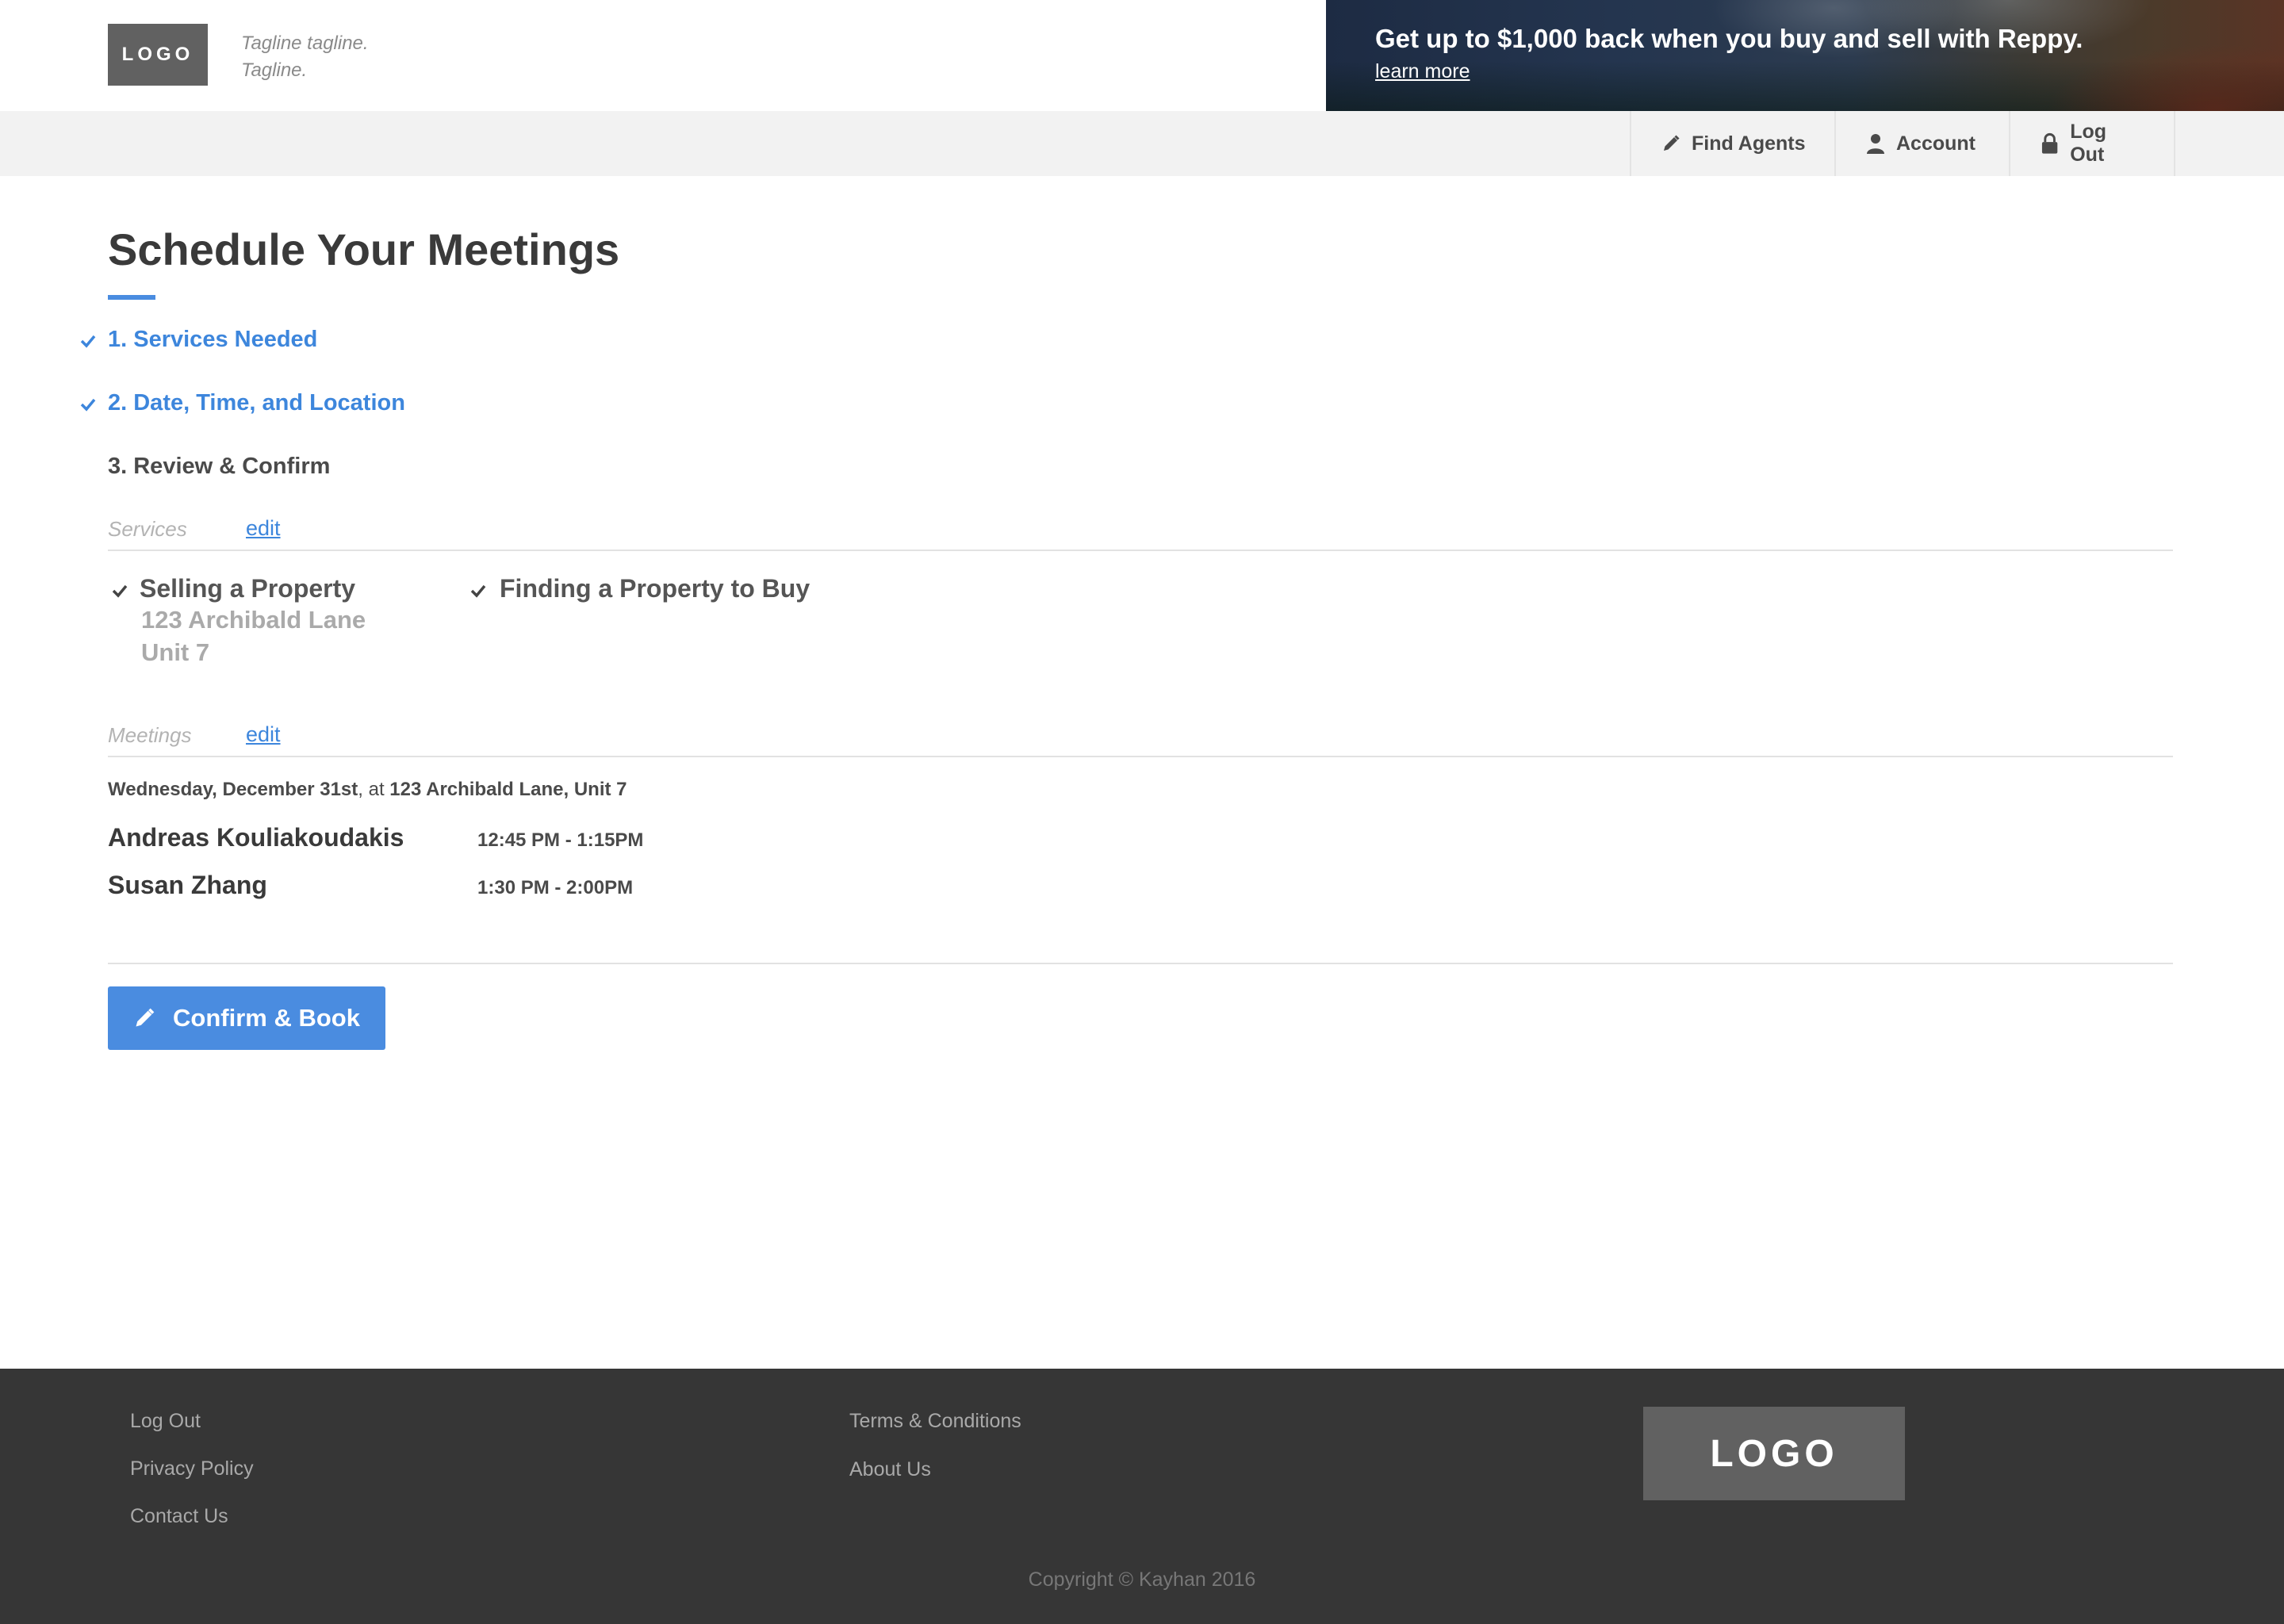 This screenshot has width=2284, height=1624. I want to click on nav-account: Account, so click(1922, 143).